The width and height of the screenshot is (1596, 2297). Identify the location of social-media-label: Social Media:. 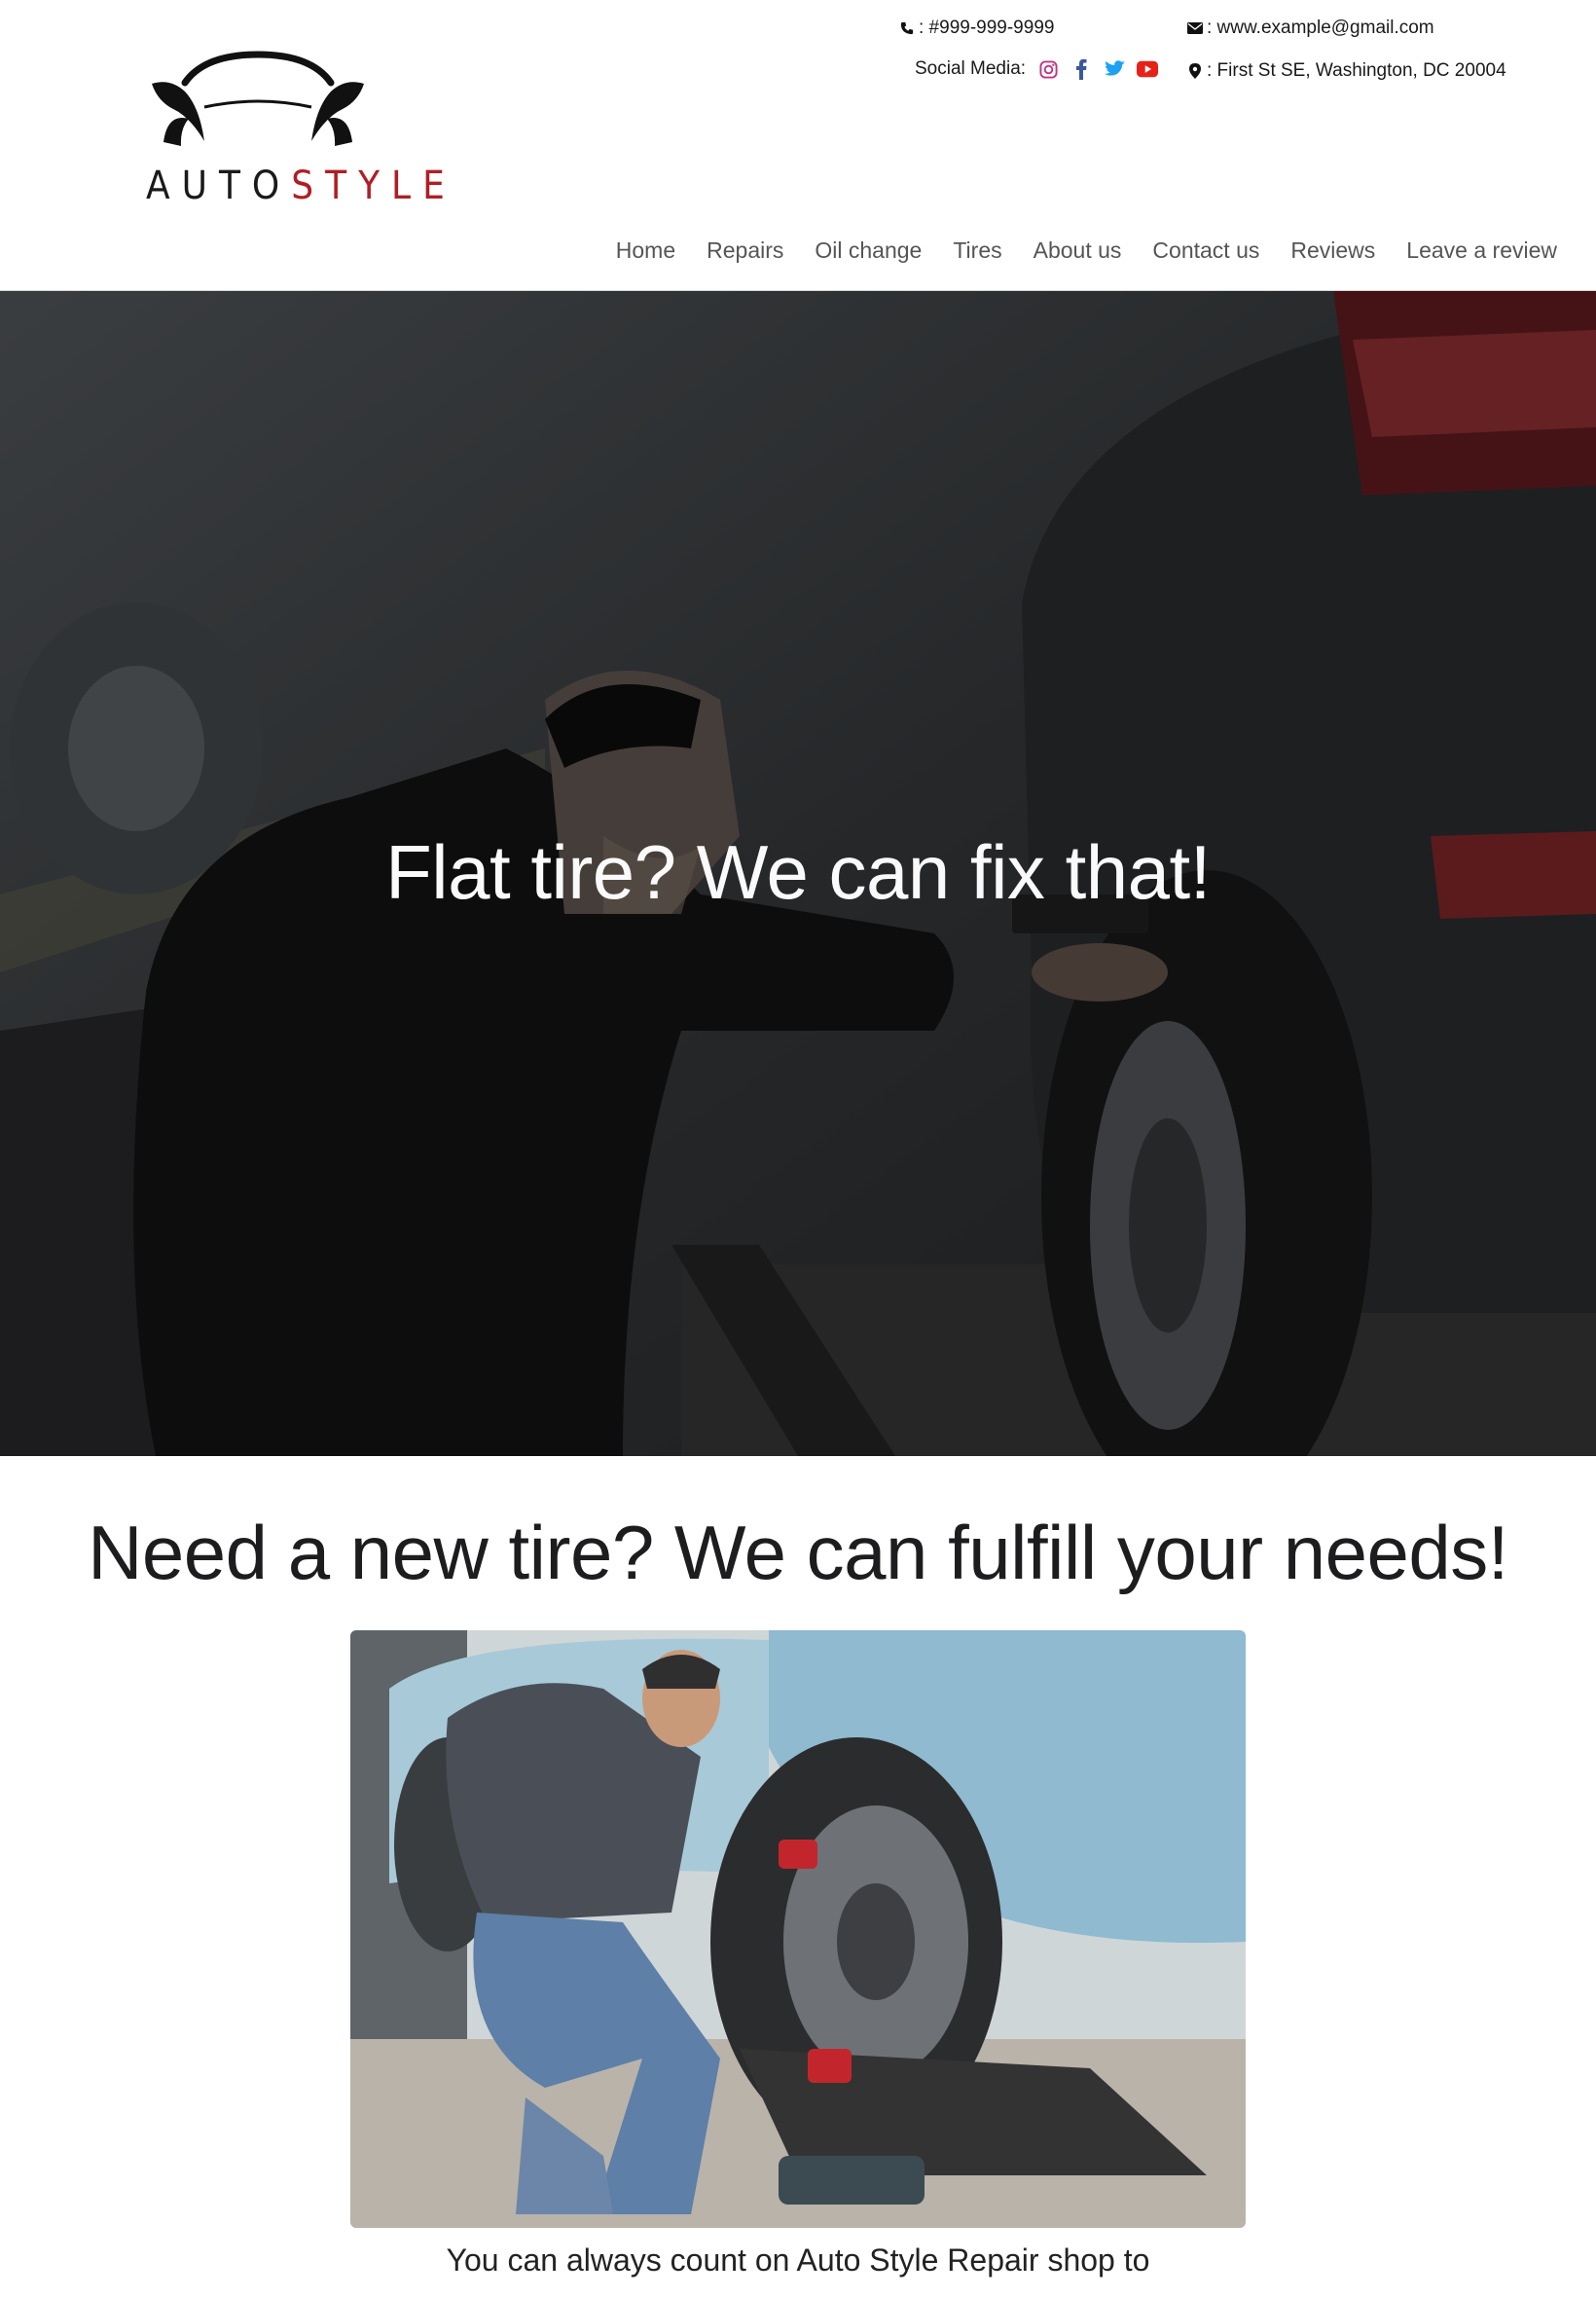
(971, 68).